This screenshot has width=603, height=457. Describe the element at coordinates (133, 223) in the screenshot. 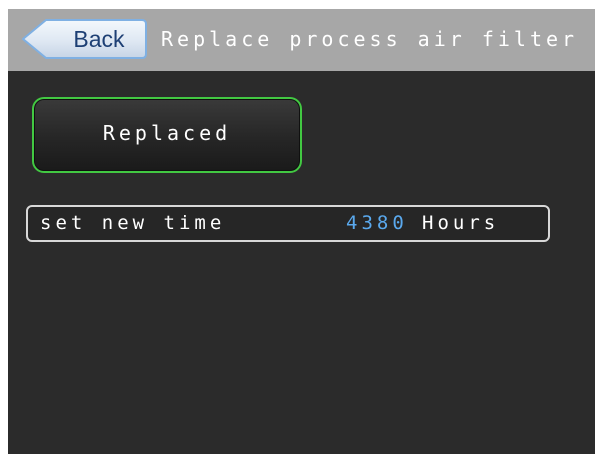

I see `set-new-time-label: set new time` at that location.